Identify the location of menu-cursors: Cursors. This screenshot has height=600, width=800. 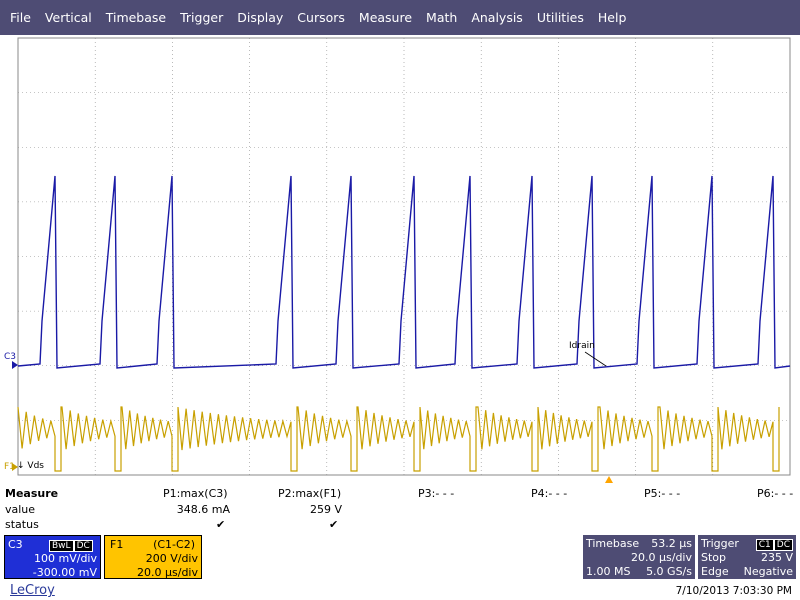
(321, 17).